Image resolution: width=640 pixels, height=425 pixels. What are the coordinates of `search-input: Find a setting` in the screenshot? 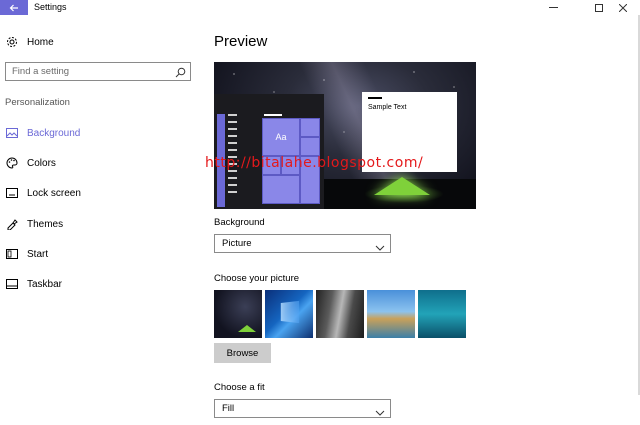 It's located at (98, 71).